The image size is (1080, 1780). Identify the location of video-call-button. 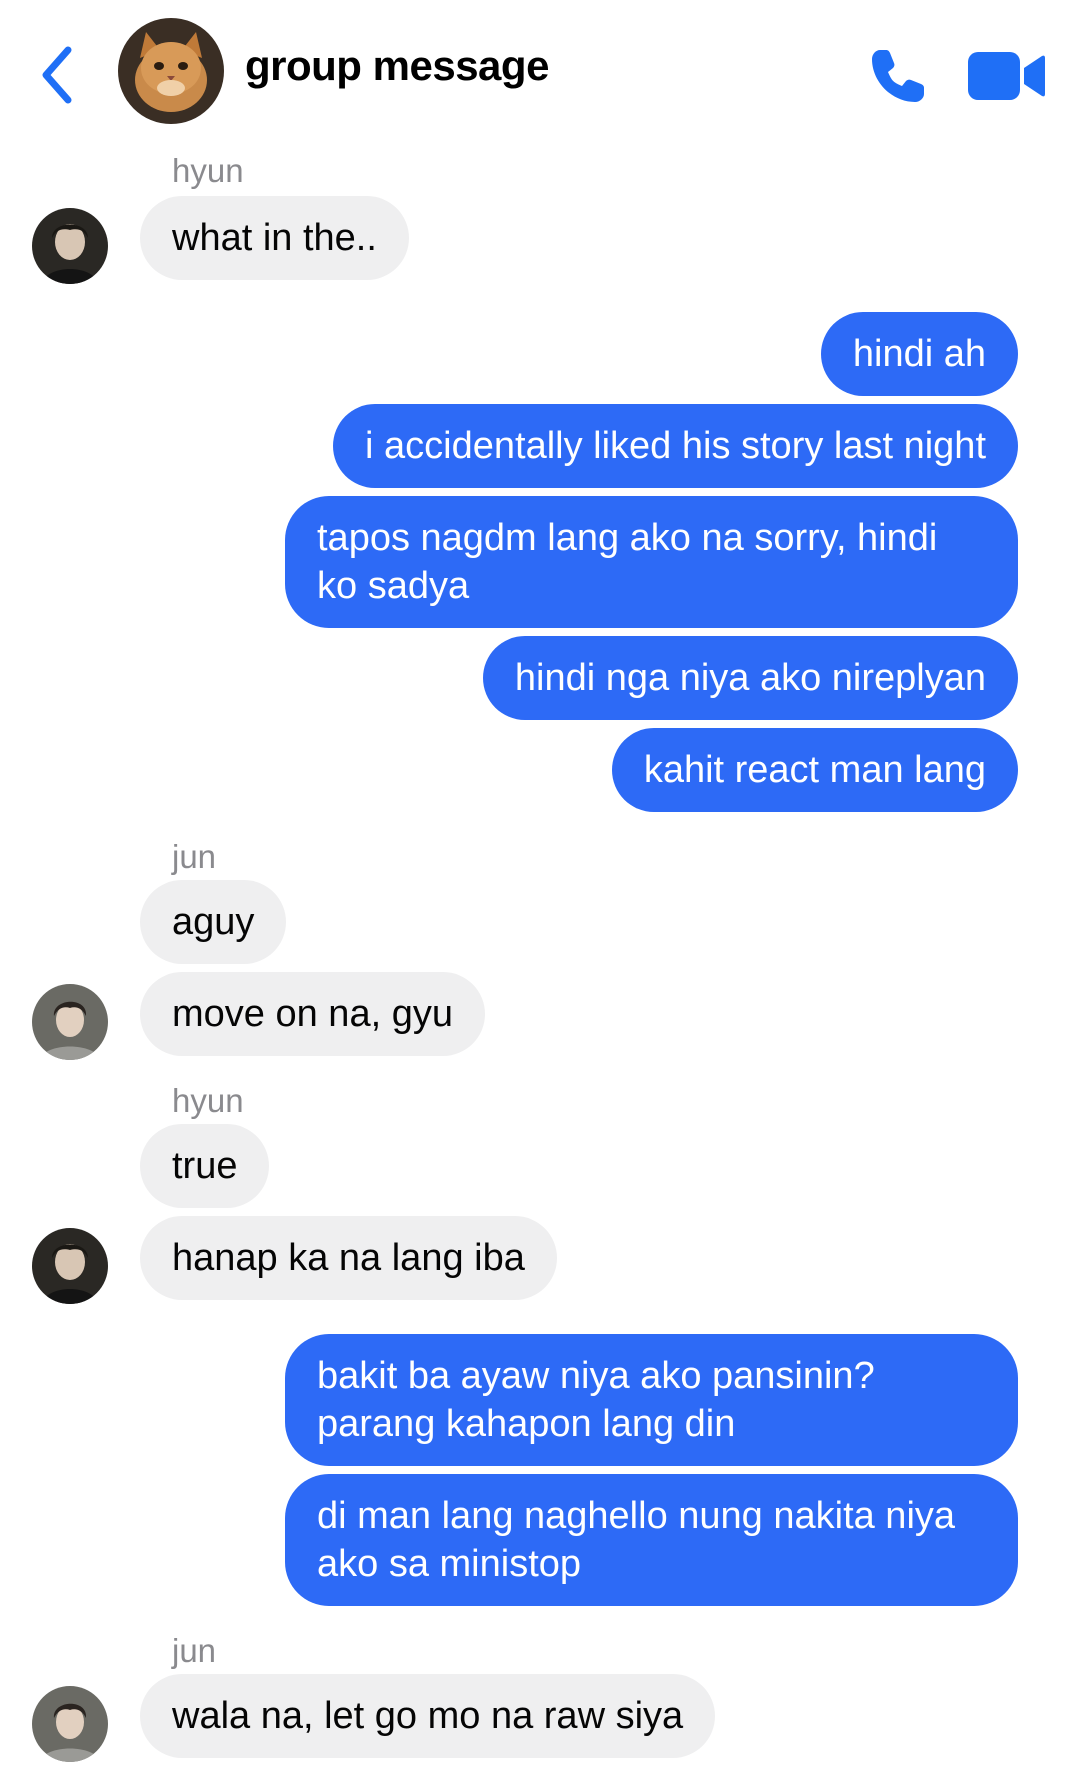
(1006, 76).